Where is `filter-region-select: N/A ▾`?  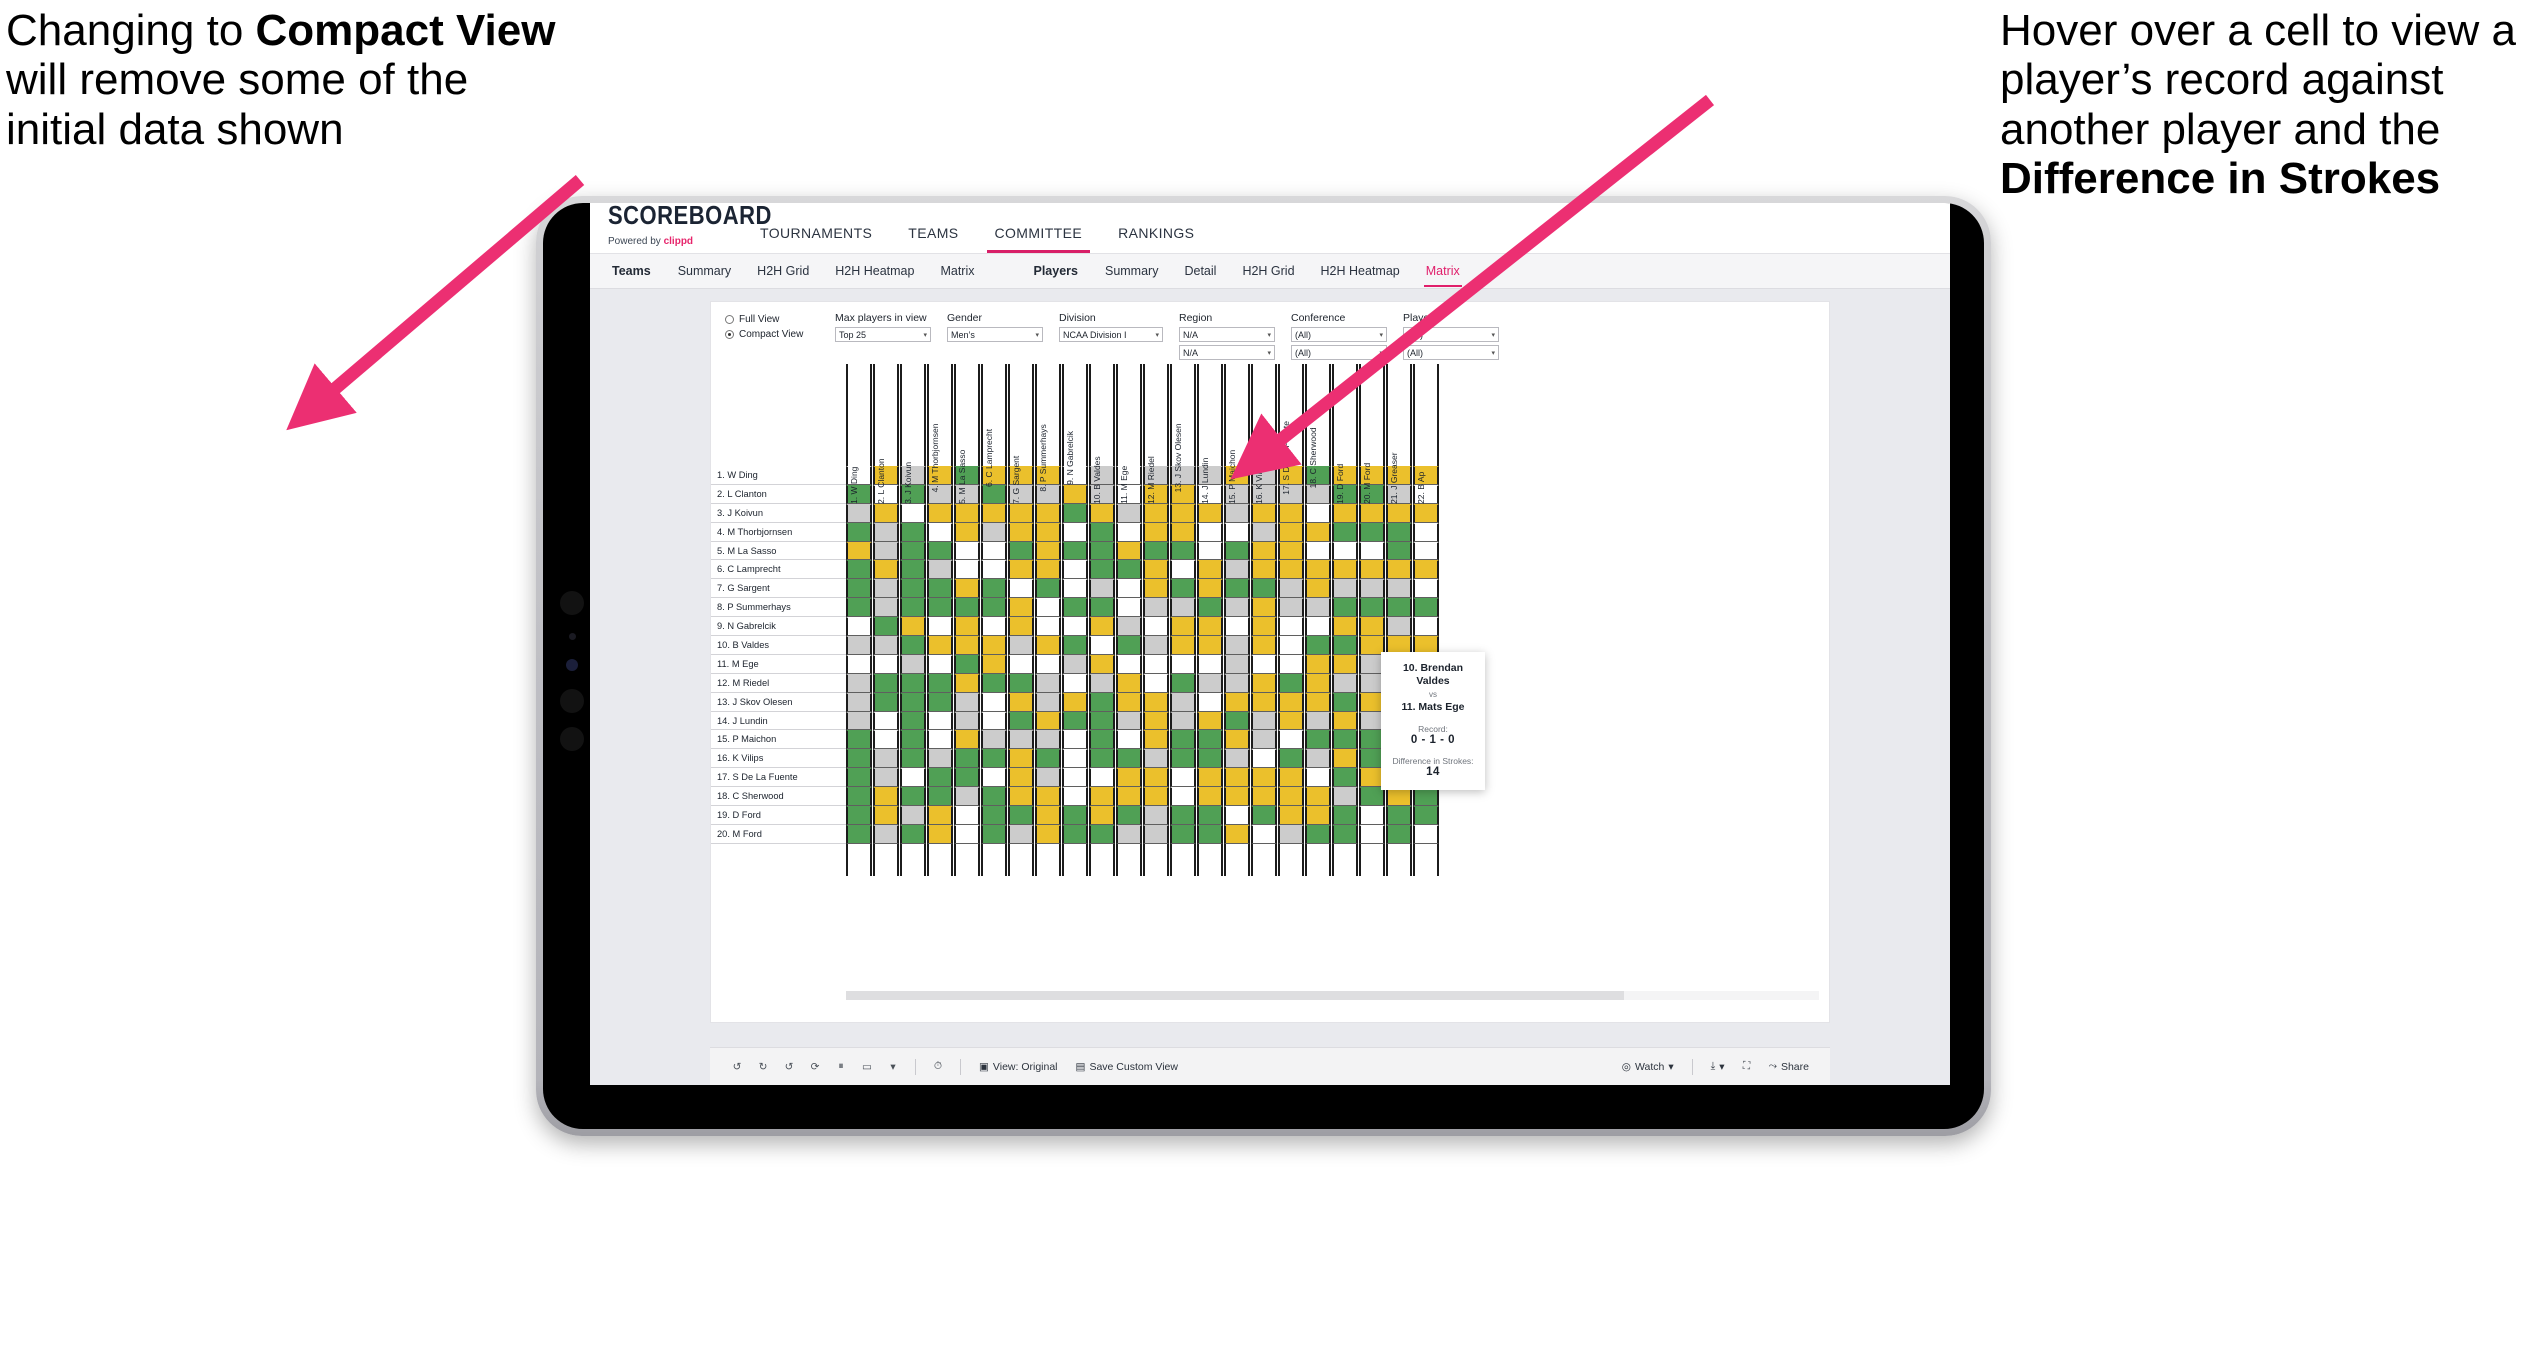
filter-region-select: N/A ▾ is located at coordinates (1227, 334).